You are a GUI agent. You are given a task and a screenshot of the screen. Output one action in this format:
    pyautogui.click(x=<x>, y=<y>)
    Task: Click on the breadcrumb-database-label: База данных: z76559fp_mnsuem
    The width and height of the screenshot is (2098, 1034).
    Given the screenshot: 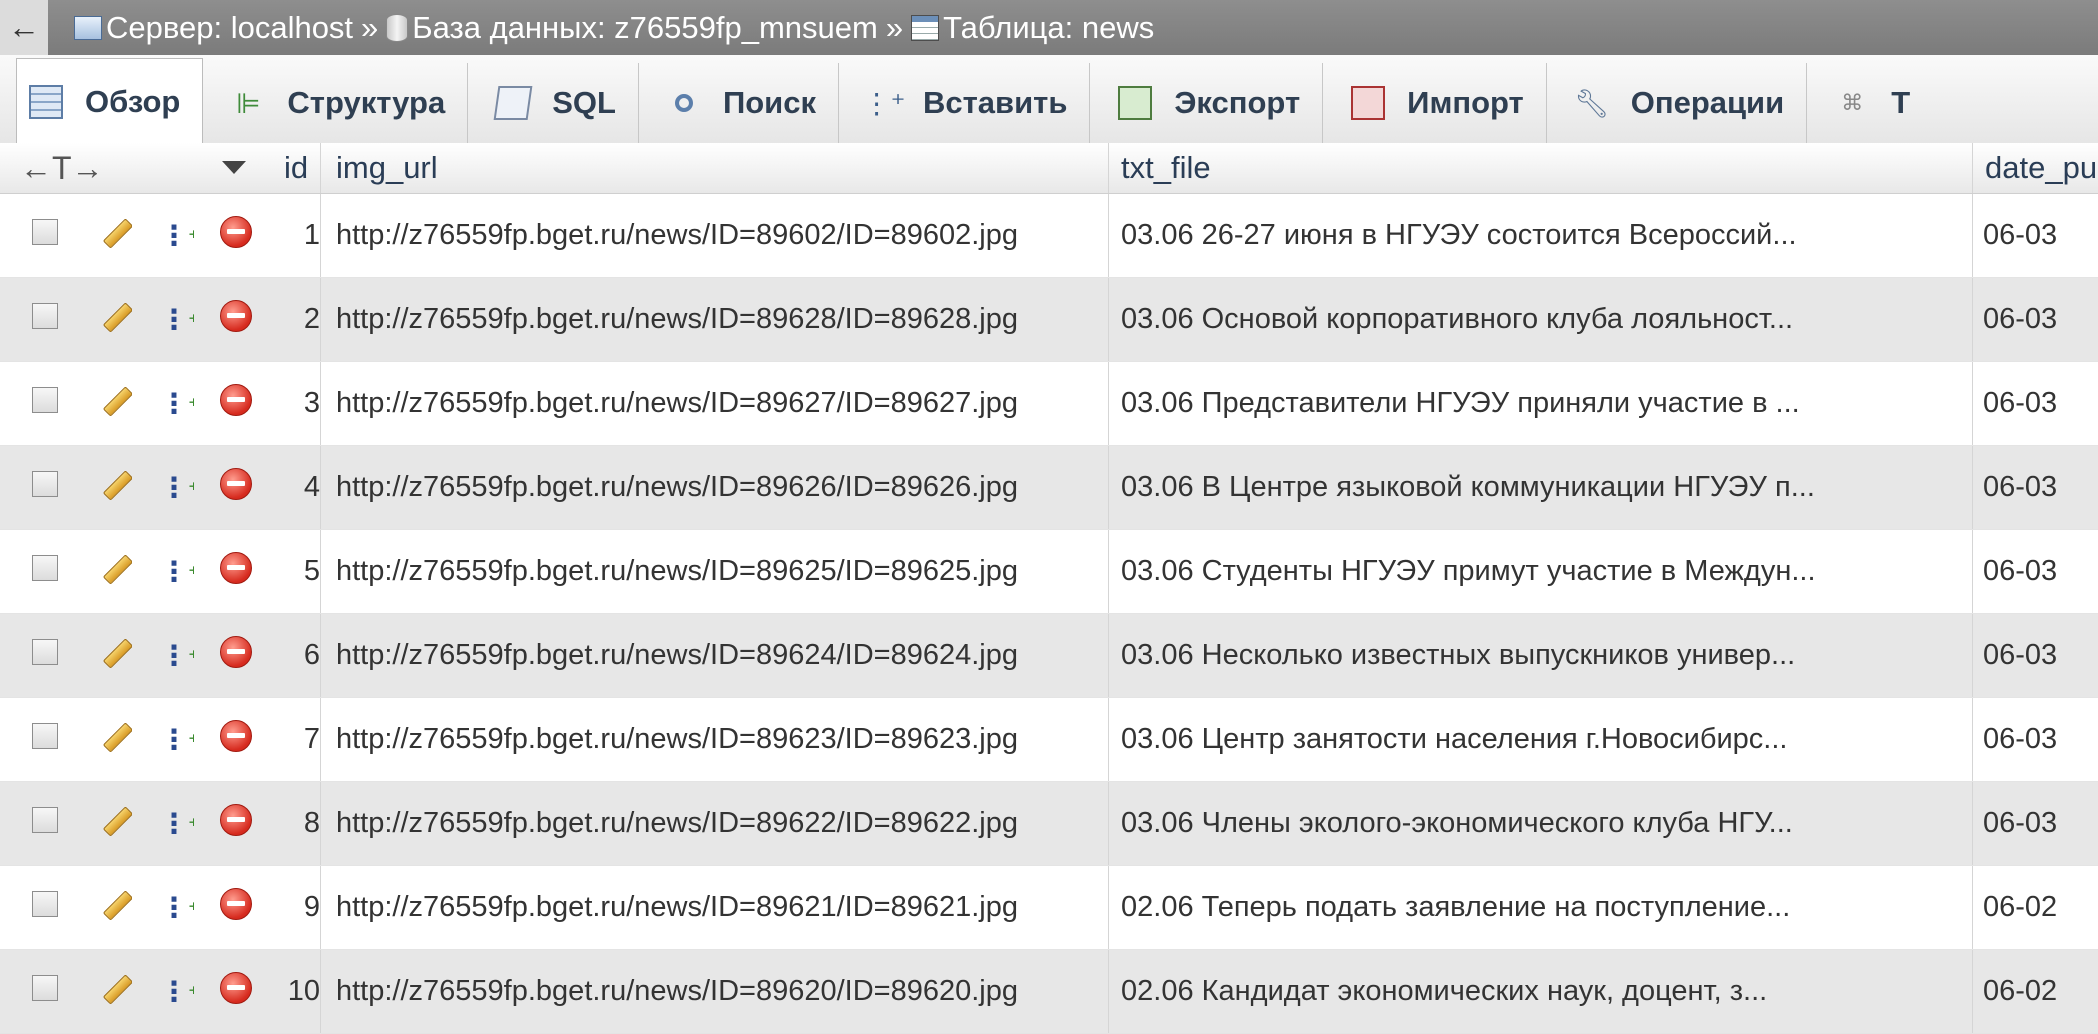 What is the action you would take?
    pyautogui.click(x=645, y=28)
    